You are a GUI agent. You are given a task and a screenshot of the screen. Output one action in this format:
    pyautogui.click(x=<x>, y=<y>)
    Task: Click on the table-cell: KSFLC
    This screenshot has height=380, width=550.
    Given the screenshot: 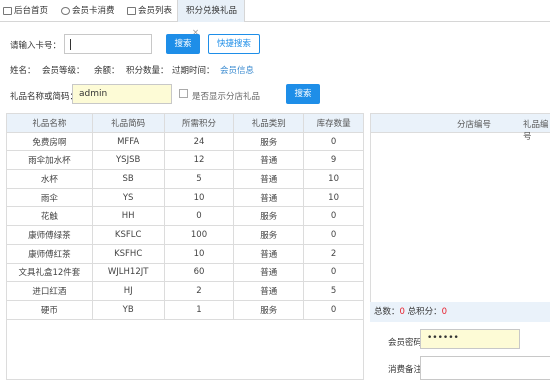 What is the action you would take?
    pyautogui.click(x=128, y=235)
    